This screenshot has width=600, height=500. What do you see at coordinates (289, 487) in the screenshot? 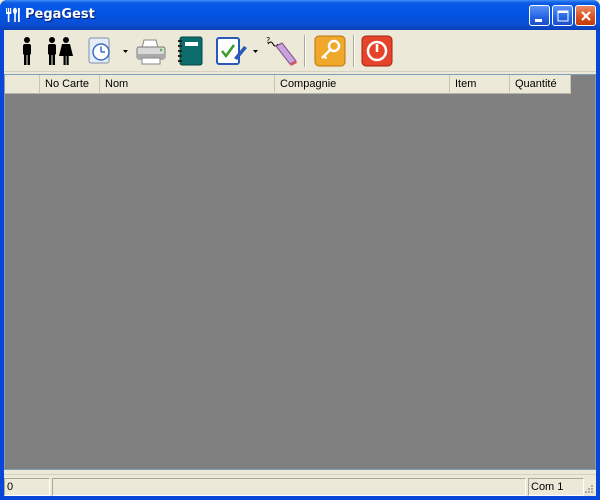
I see `status-message` at bounding box center [289, 487].